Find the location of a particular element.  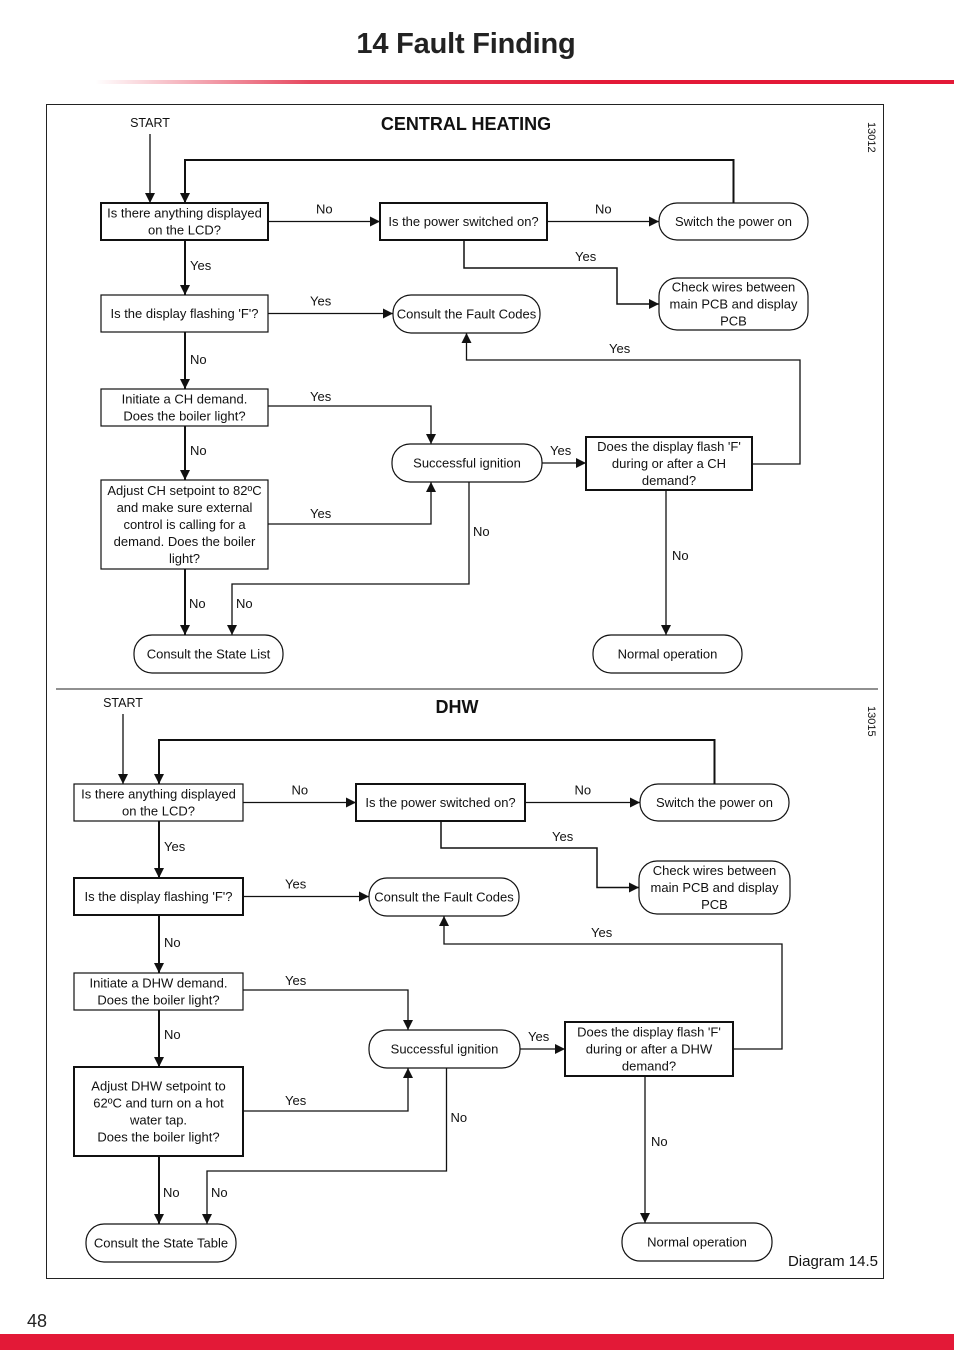

node-text: demand. Does the boiler is located at coordinates (185, 541).